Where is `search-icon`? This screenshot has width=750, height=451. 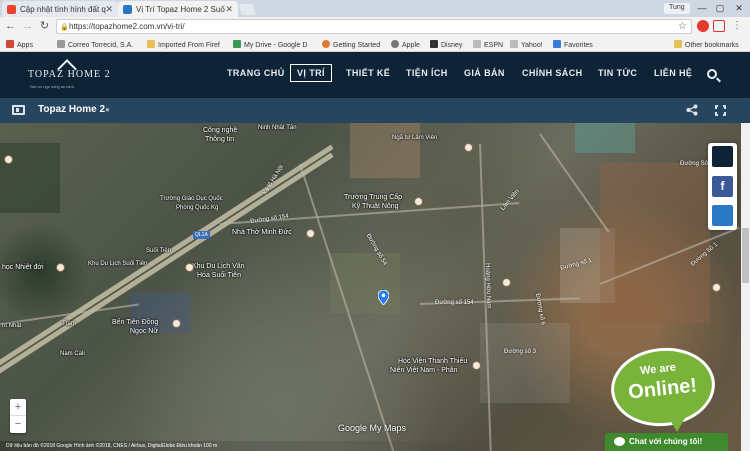 search-icon is located at coordinates (712, 74).